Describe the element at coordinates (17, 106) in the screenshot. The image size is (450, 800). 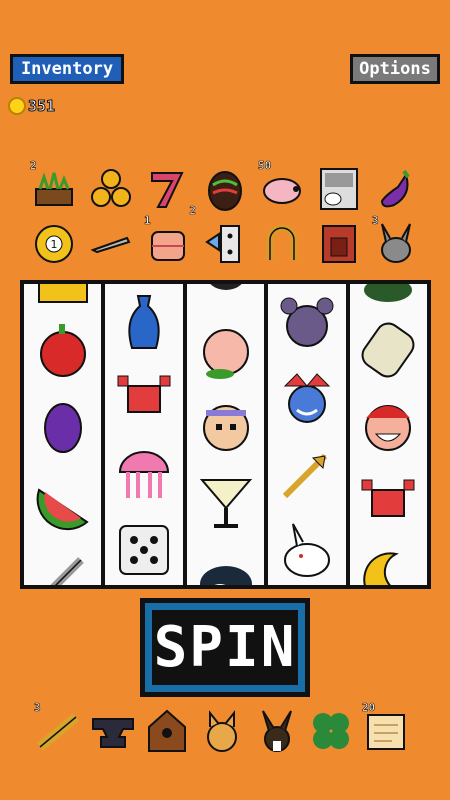
I see `coin-icon` at that location.